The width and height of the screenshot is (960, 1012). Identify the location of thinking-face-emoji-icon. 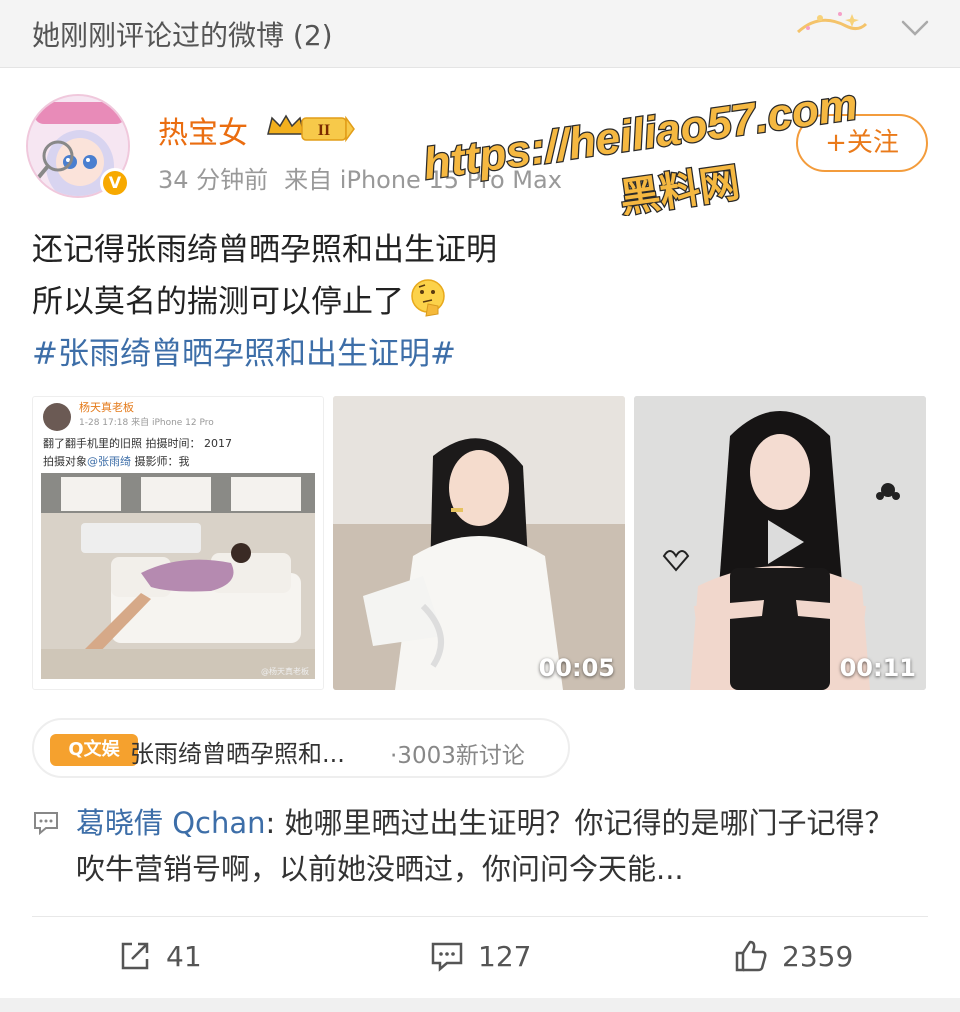
(428, 298).